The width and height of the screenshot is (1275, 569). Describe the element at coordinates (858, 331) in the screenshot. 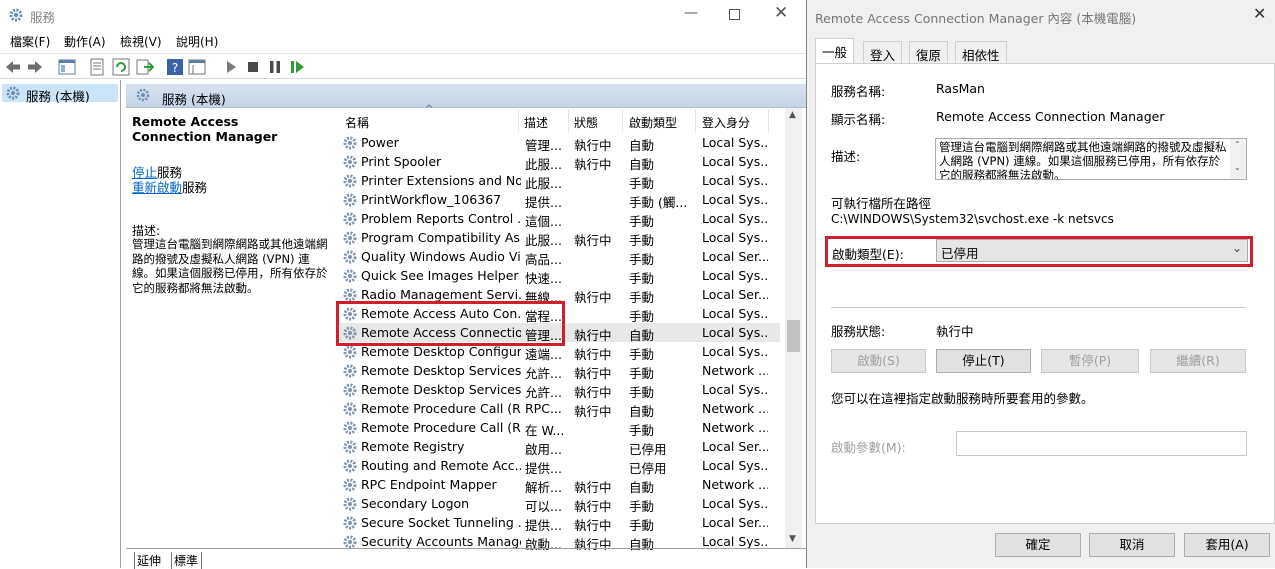

I see `service-status-label: 服務狀態:` at that location.